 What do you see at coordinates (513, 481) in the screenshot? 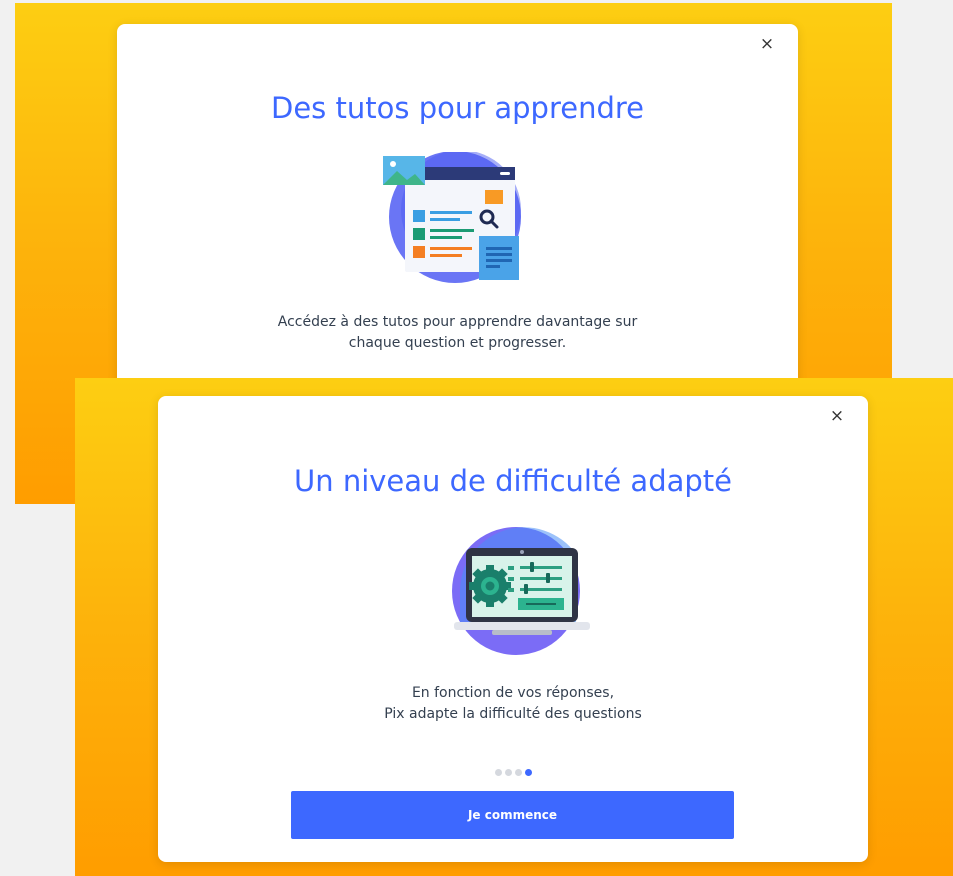
I see `modal-title: Un niveau de difficulté adapté` at bounding box center [513, 481].